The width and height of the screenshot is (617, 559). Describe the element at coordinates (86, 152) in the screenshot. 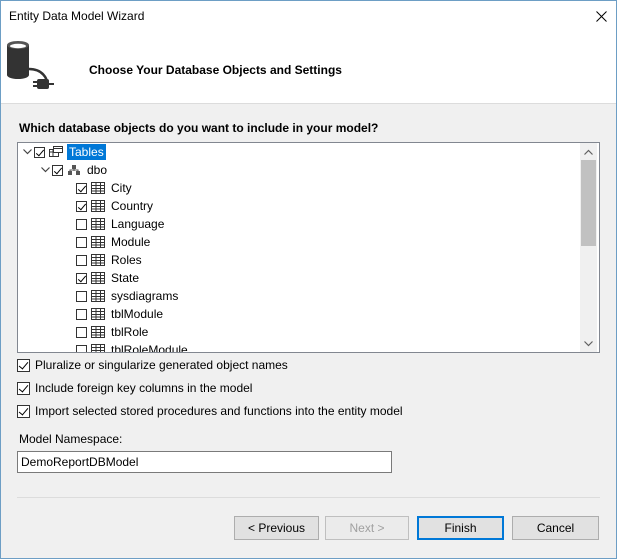

I see `tables-label: Tables` at that location.